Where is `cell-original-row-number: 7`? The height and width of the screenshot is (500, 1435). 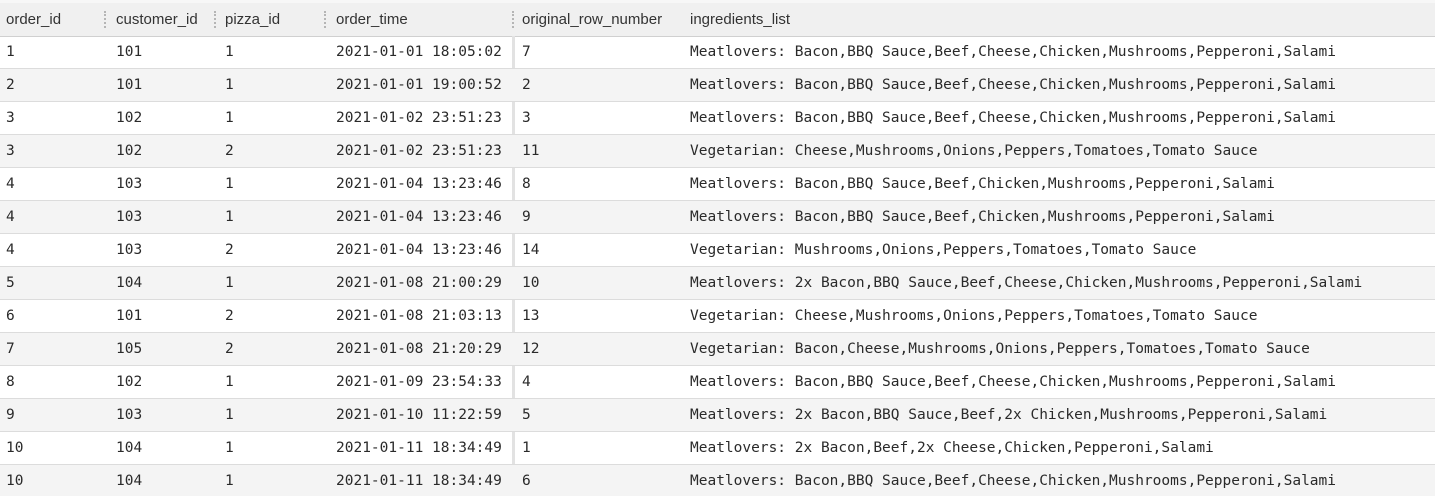 cell-original-row-number: 7 is located at coordinates (605, 52).